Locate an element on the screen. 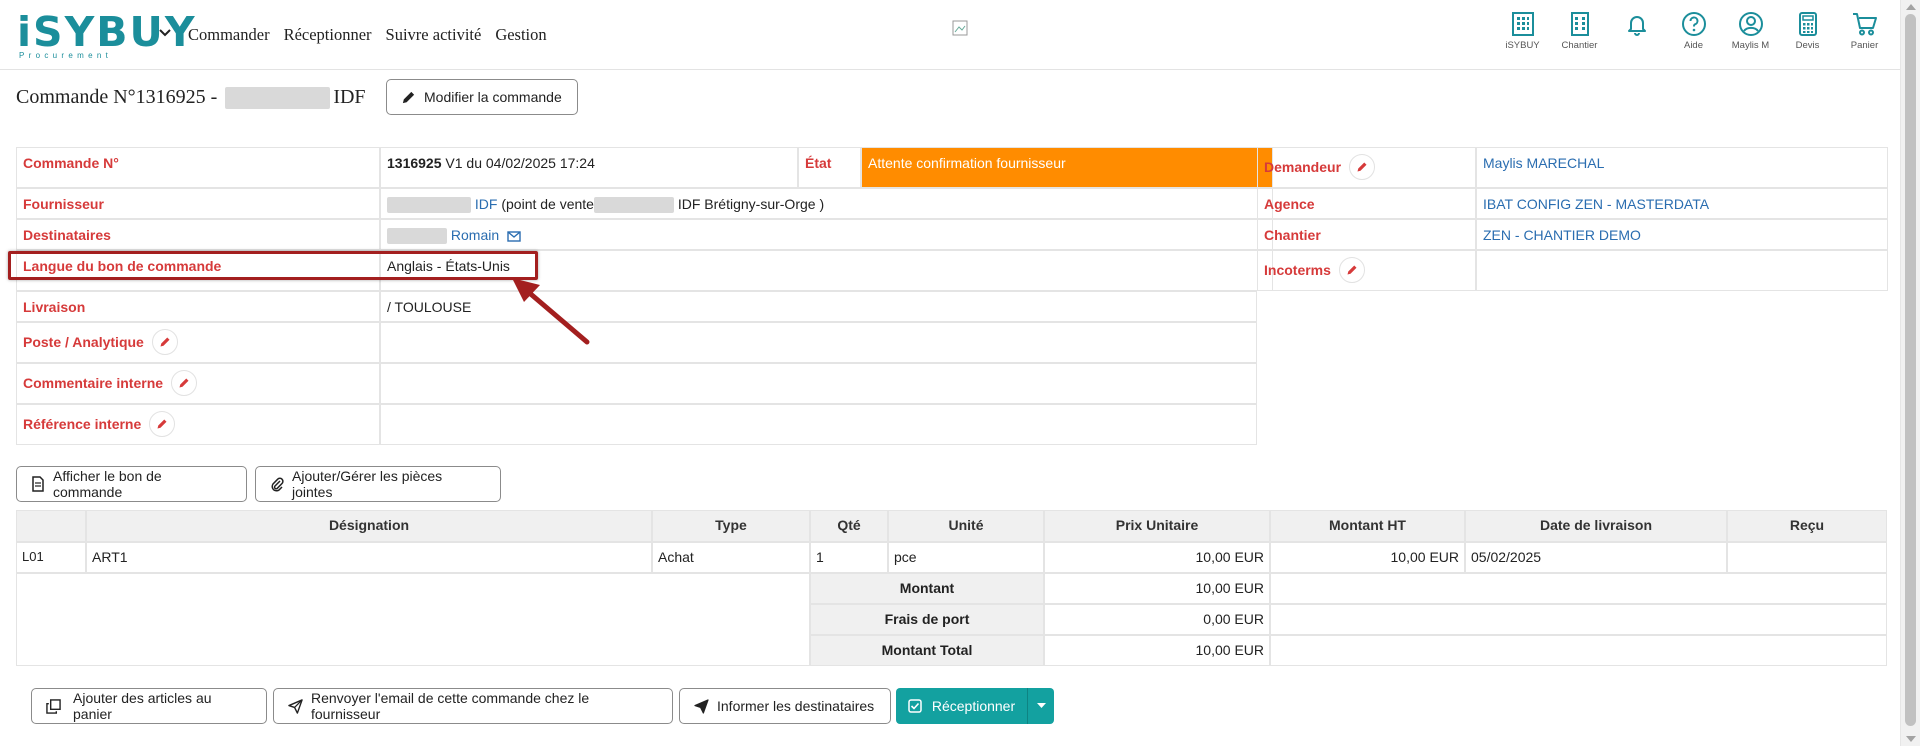  commentaire-label: Commentaire interne is located at coordinates (93, 383).